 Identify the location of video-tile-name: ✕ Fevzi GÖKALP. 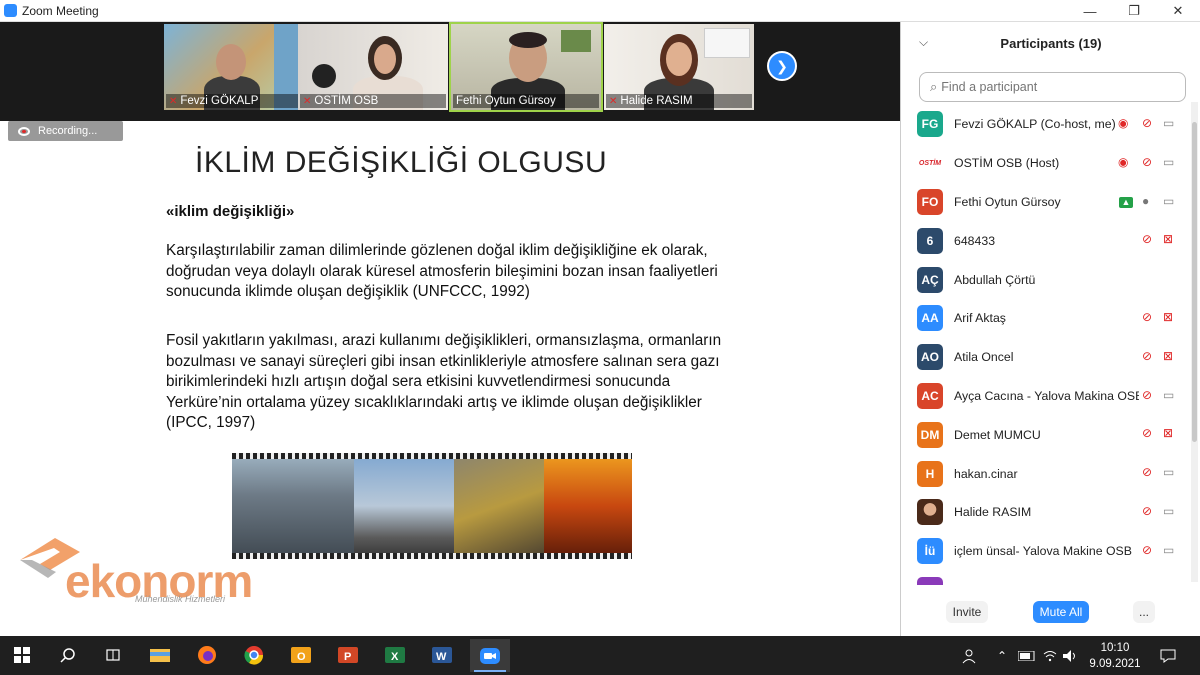
(239, 101).